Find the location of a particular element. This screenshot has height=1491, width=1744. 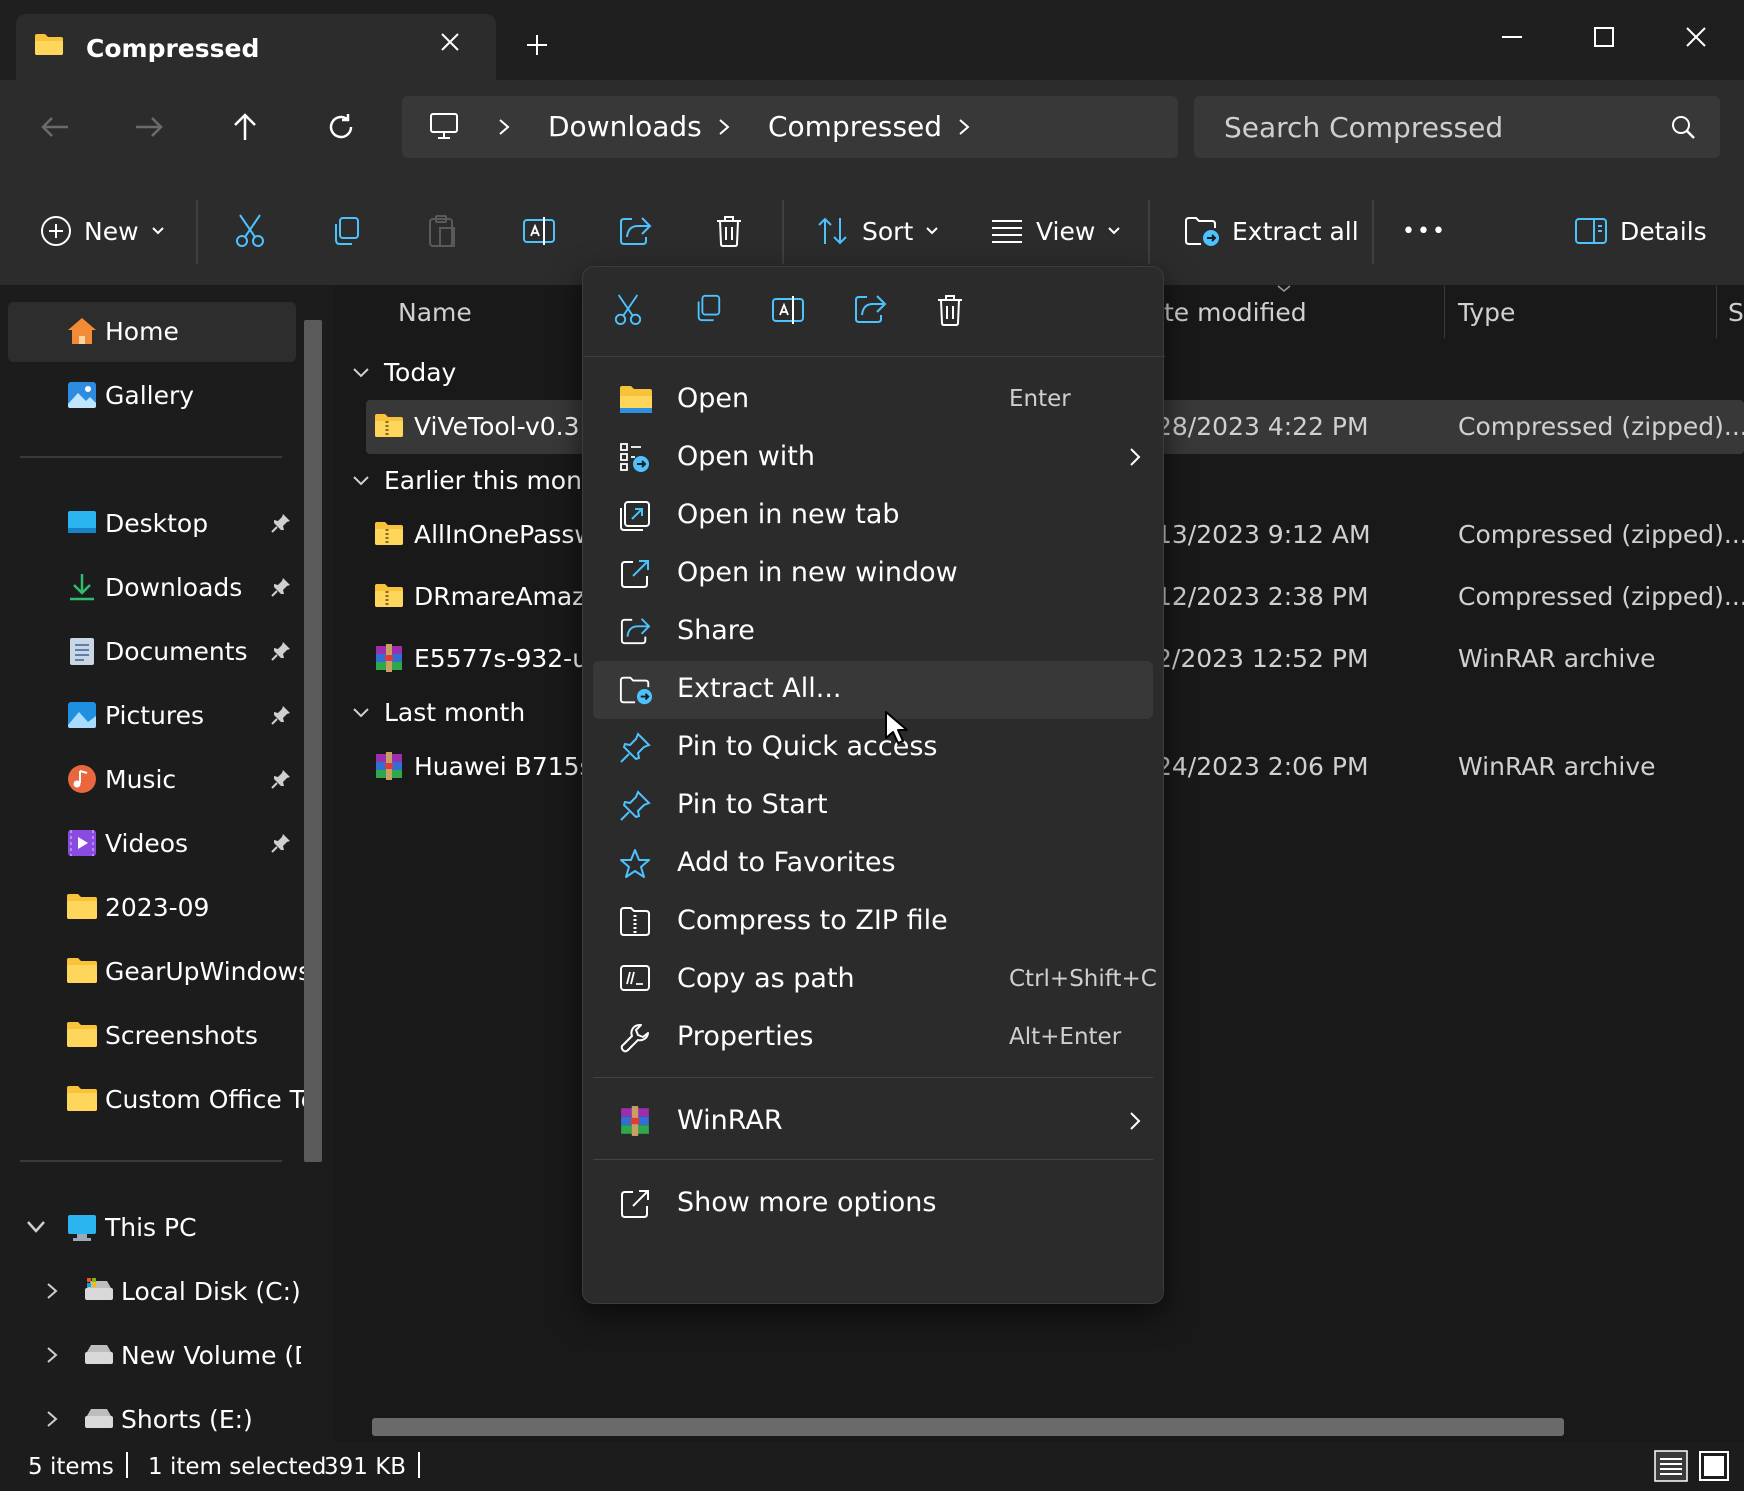

sort-button: Sort is located at coordinates (877, 231).